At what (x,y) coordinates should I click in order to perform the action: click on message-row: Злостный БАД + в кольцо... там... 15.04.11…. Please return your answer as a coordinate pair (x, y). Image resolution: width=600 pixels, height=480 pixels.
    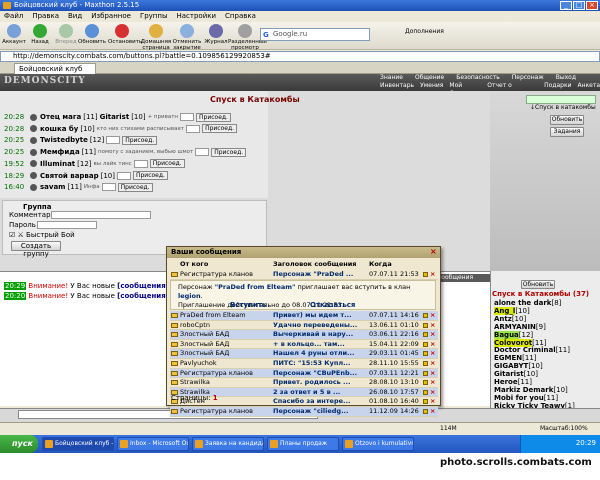
    Looking at the image, I should click on (304, 345).